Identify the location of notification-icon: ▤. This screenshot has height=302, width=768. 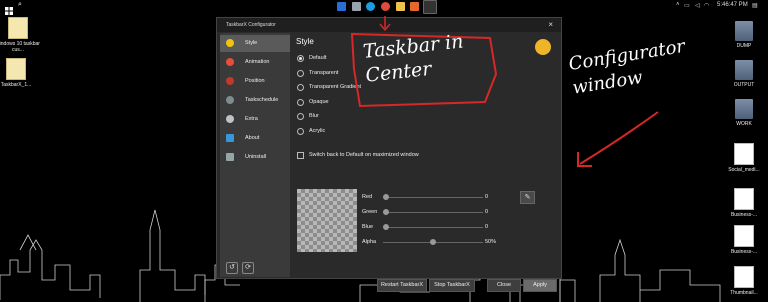
(755, 5).